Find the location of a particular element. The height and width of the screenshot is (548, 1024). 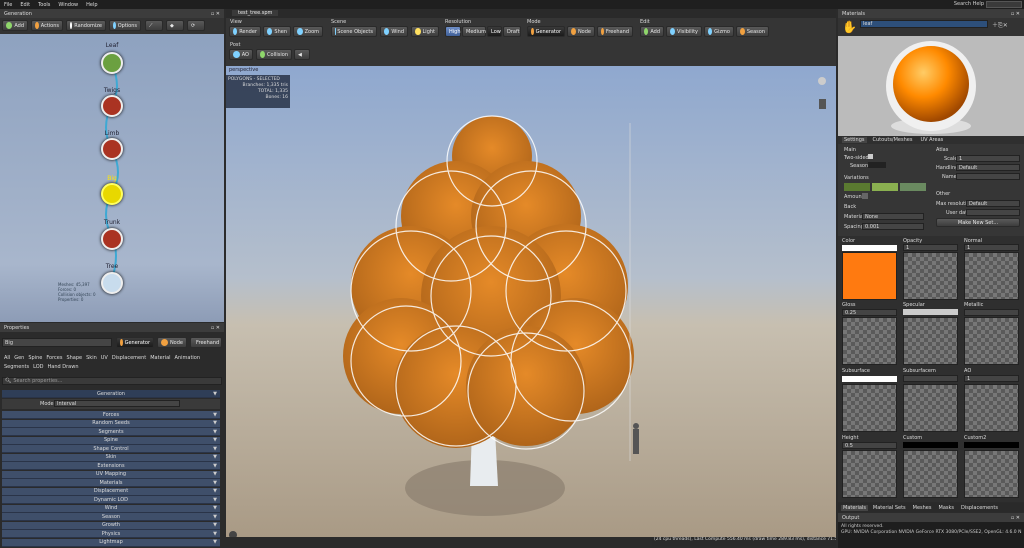

season-field is located at coordinates (877, 165).